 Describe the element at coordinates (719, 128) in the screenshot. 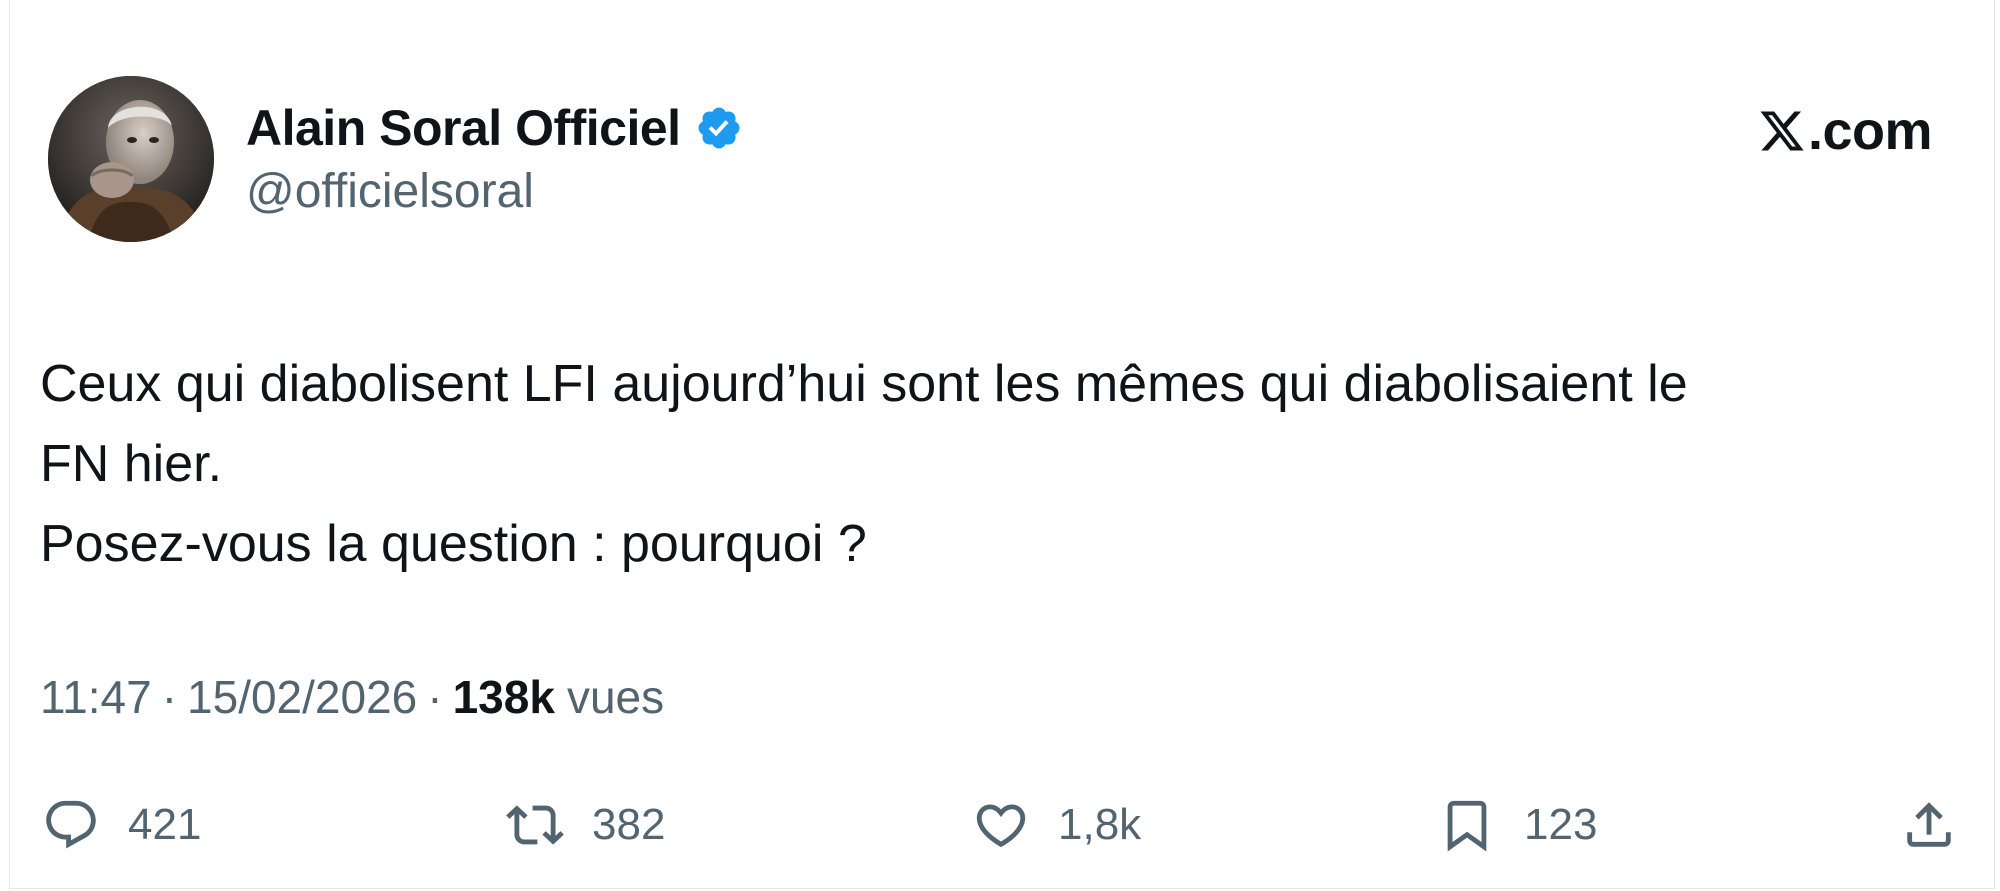

I see `verified-badge-icon` at that location.